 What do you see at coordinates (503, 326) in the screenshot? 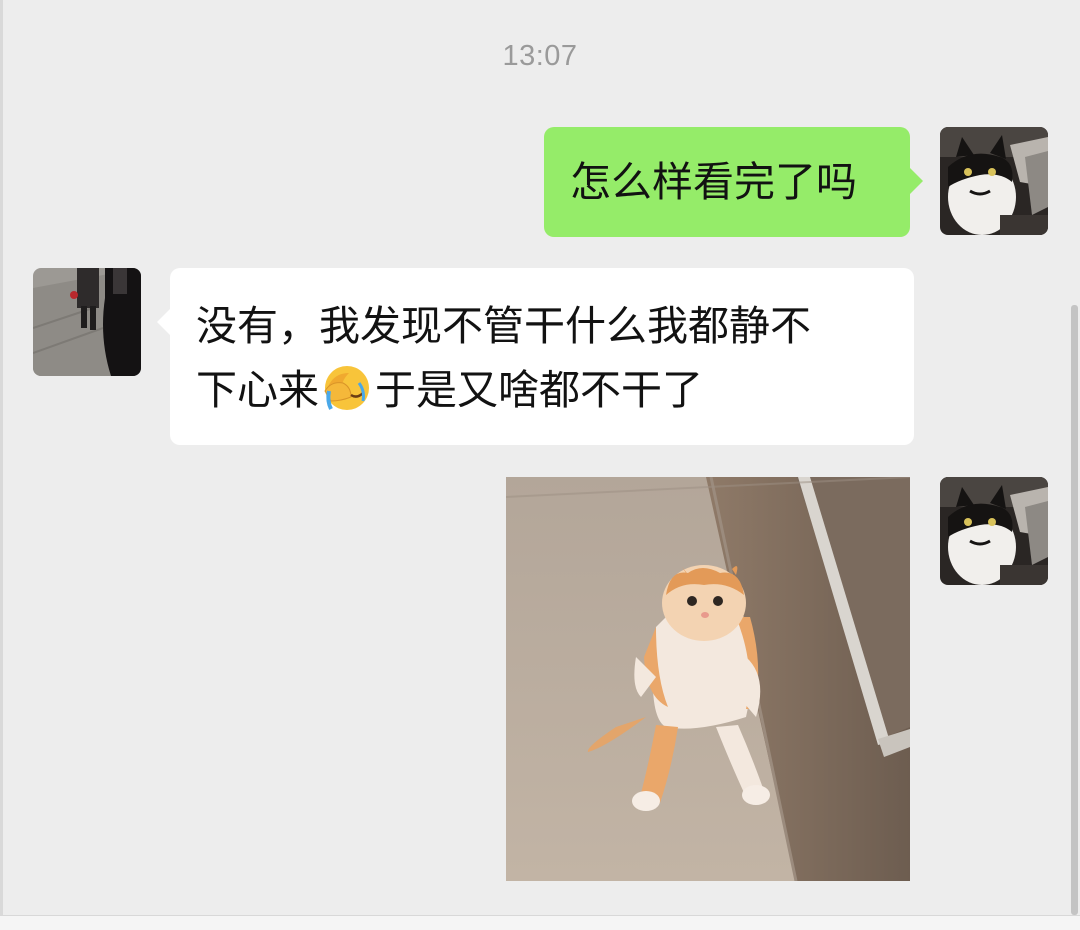
I see `message-text-line-1: 没有，我发现不管干什么我都静不` at bounding box center [503, 326].